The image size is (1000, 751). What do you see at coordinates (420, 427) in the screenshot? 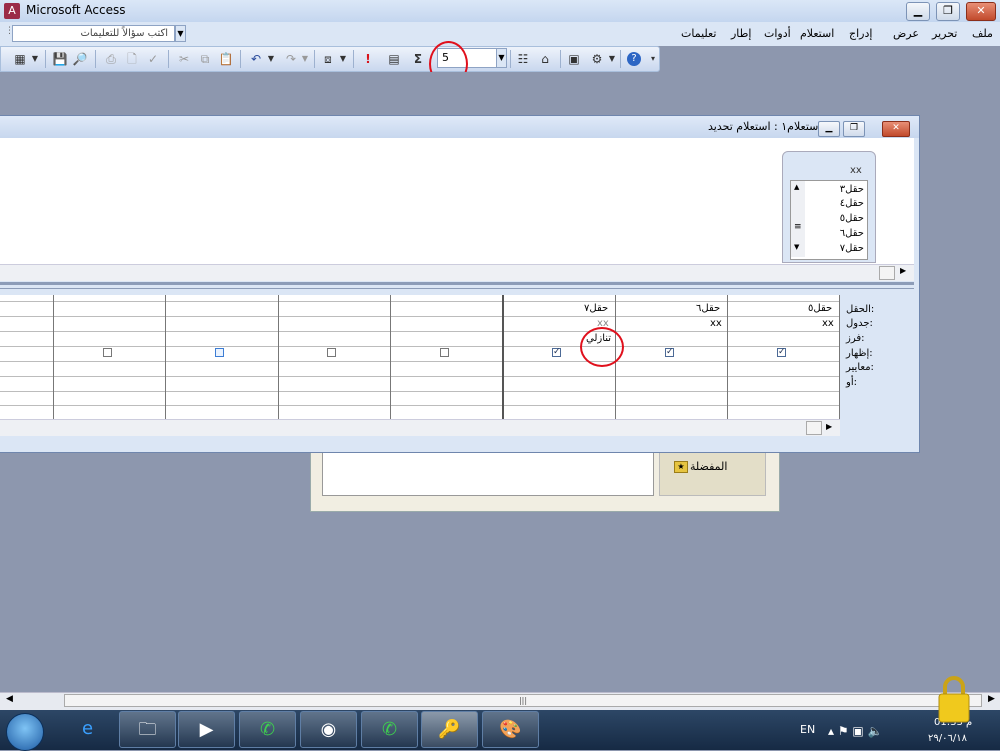
I see `grid-scrollbar` at bounding box center [420, 427].